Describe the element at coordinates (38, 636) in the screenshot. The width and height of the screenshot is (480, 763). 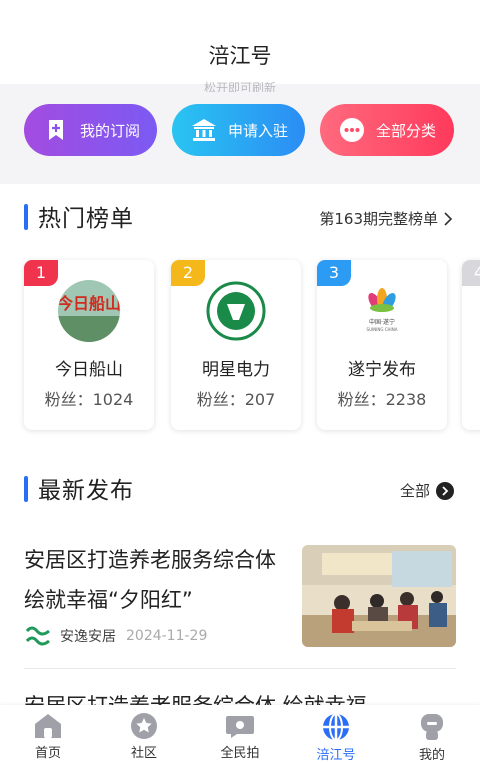
I see `source-logo` at that location.